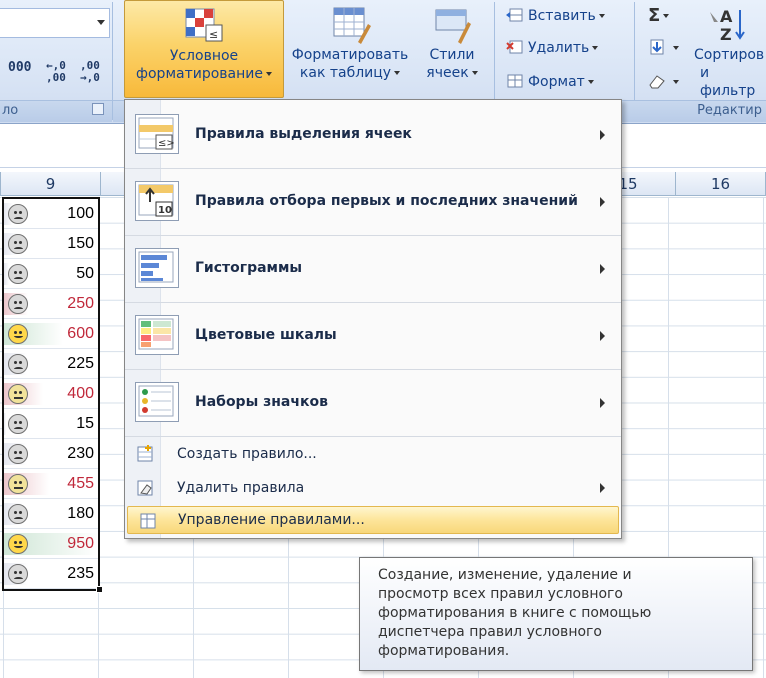 This screenshot has width=766, height=678. Describe the element at coordinates (51, 514) in the screenshot. I see `table-row: 180` at that location.